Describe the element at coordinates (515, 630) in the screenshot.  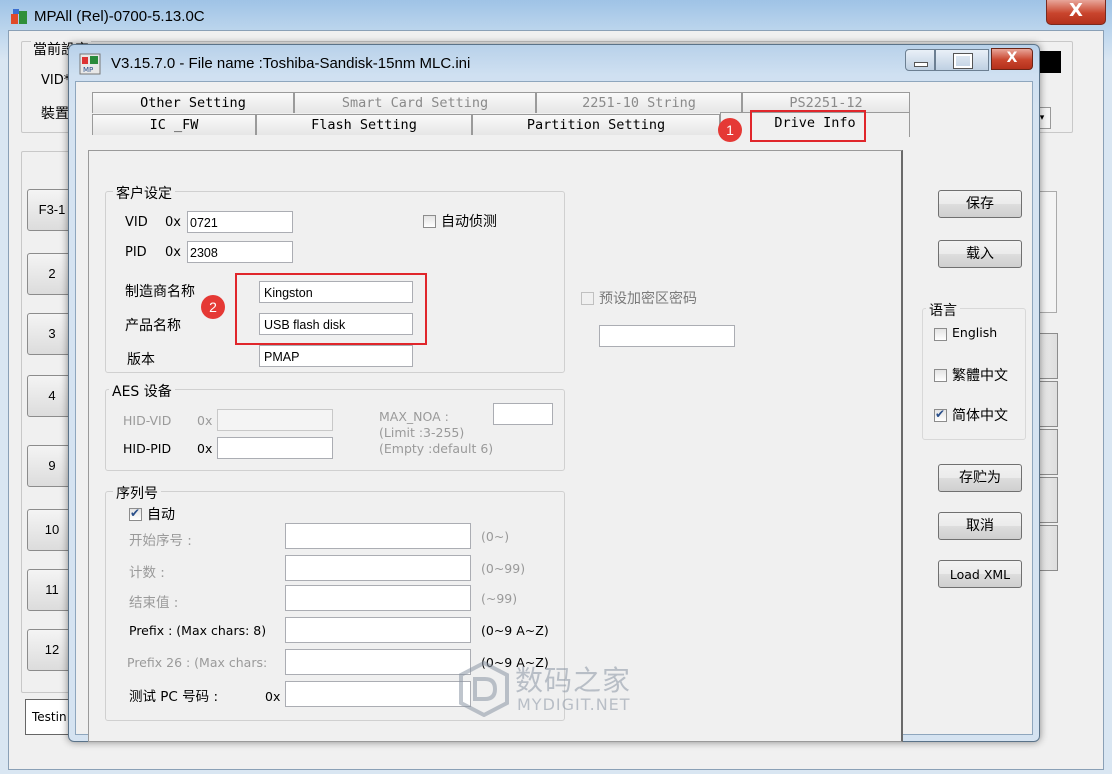
I see `prefix-hint: (0~9 A~Z)` at that location.